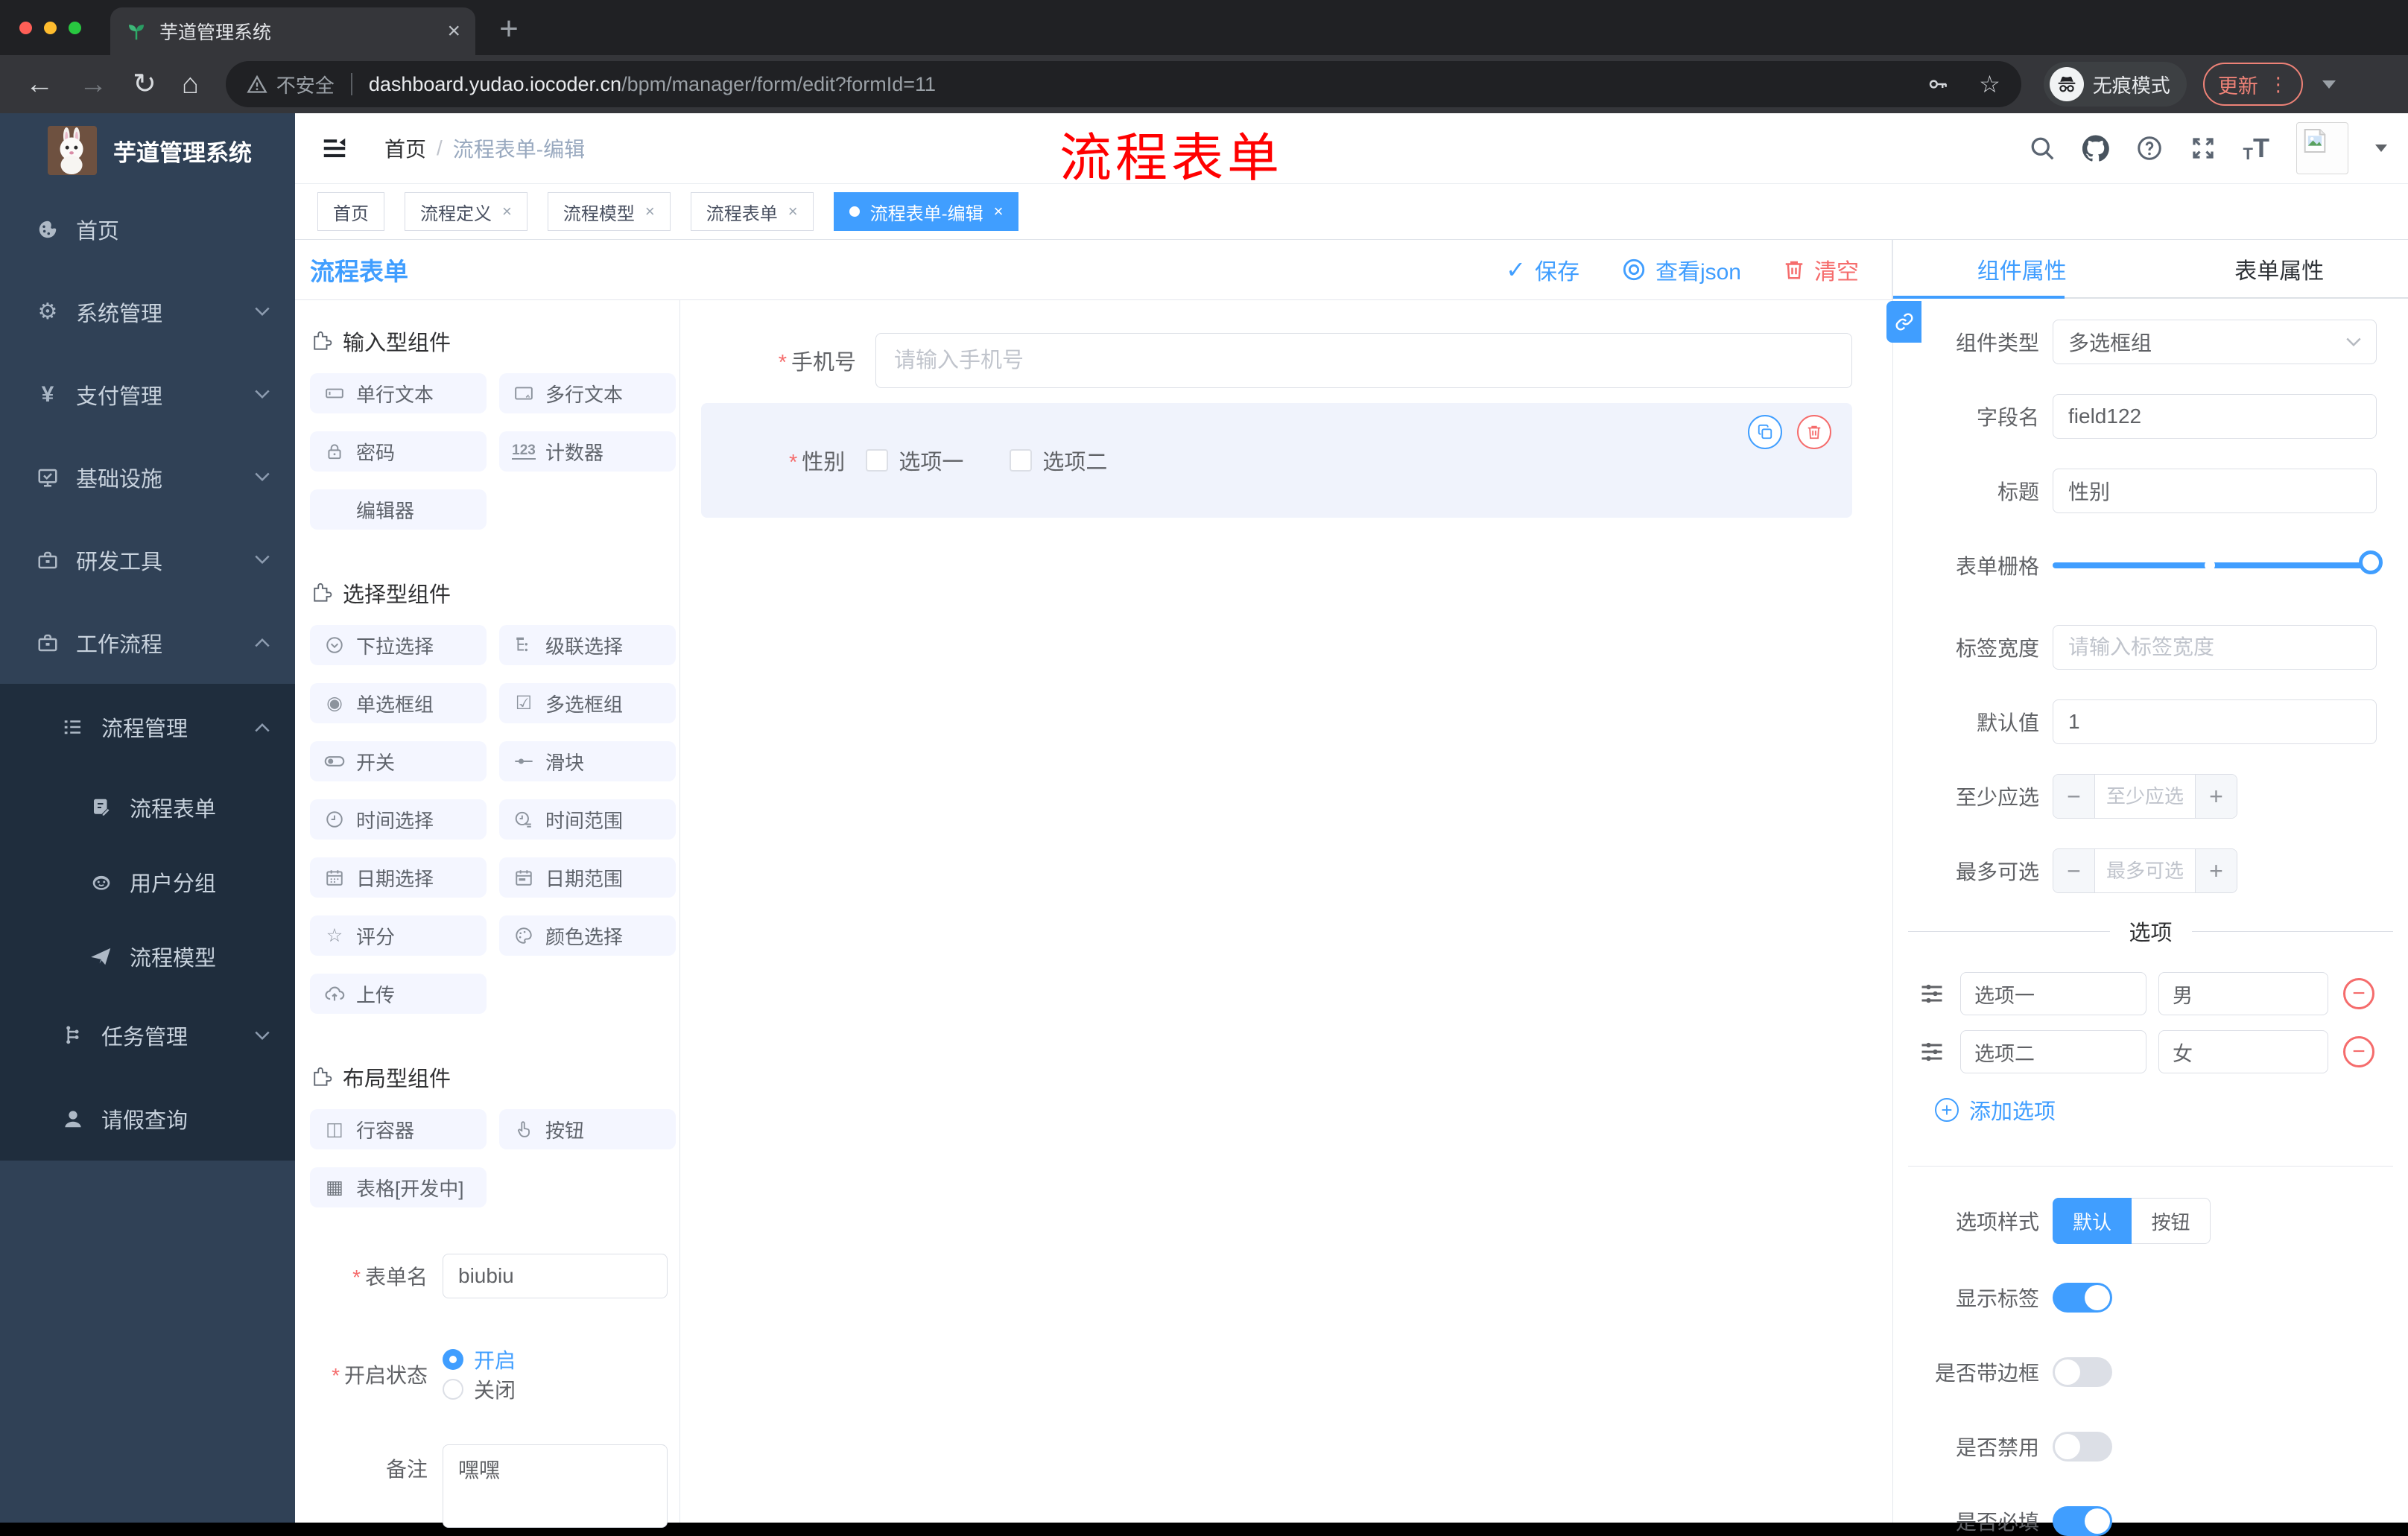 The image size is (2408, 1536). What do you see at coordinates (398, 703) in the screenshot?
I see `component-radio-group: ◉单选框组` at bounding box center [398, 703].